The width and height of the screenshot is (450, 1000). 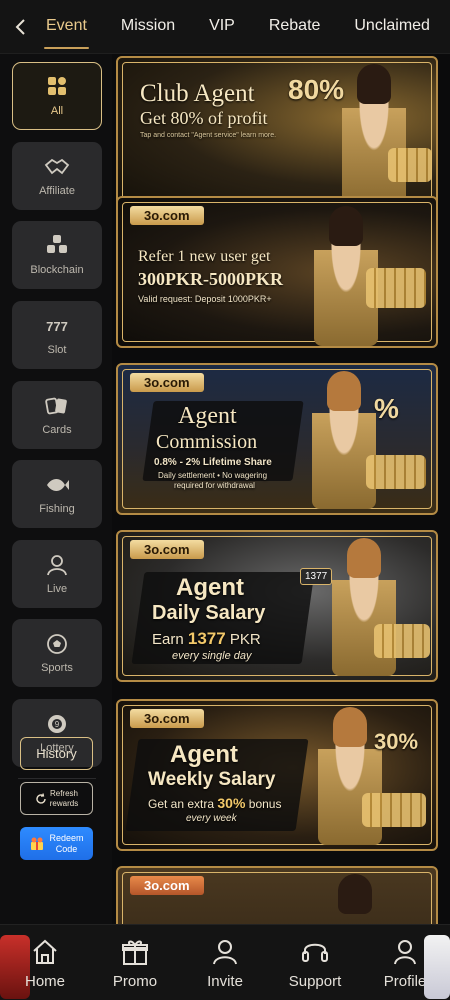 What do you see at coordinates (405, 952) in the screenshot?
I see `user-icon` at bounding box center [405, 952].